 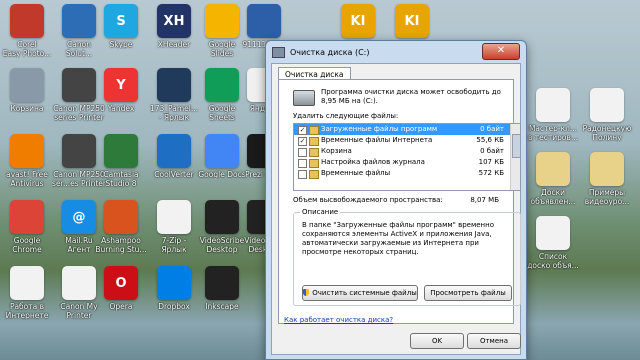 I want to click on desktop-icon-label: CoolVerter, so click(x=174, y=174).